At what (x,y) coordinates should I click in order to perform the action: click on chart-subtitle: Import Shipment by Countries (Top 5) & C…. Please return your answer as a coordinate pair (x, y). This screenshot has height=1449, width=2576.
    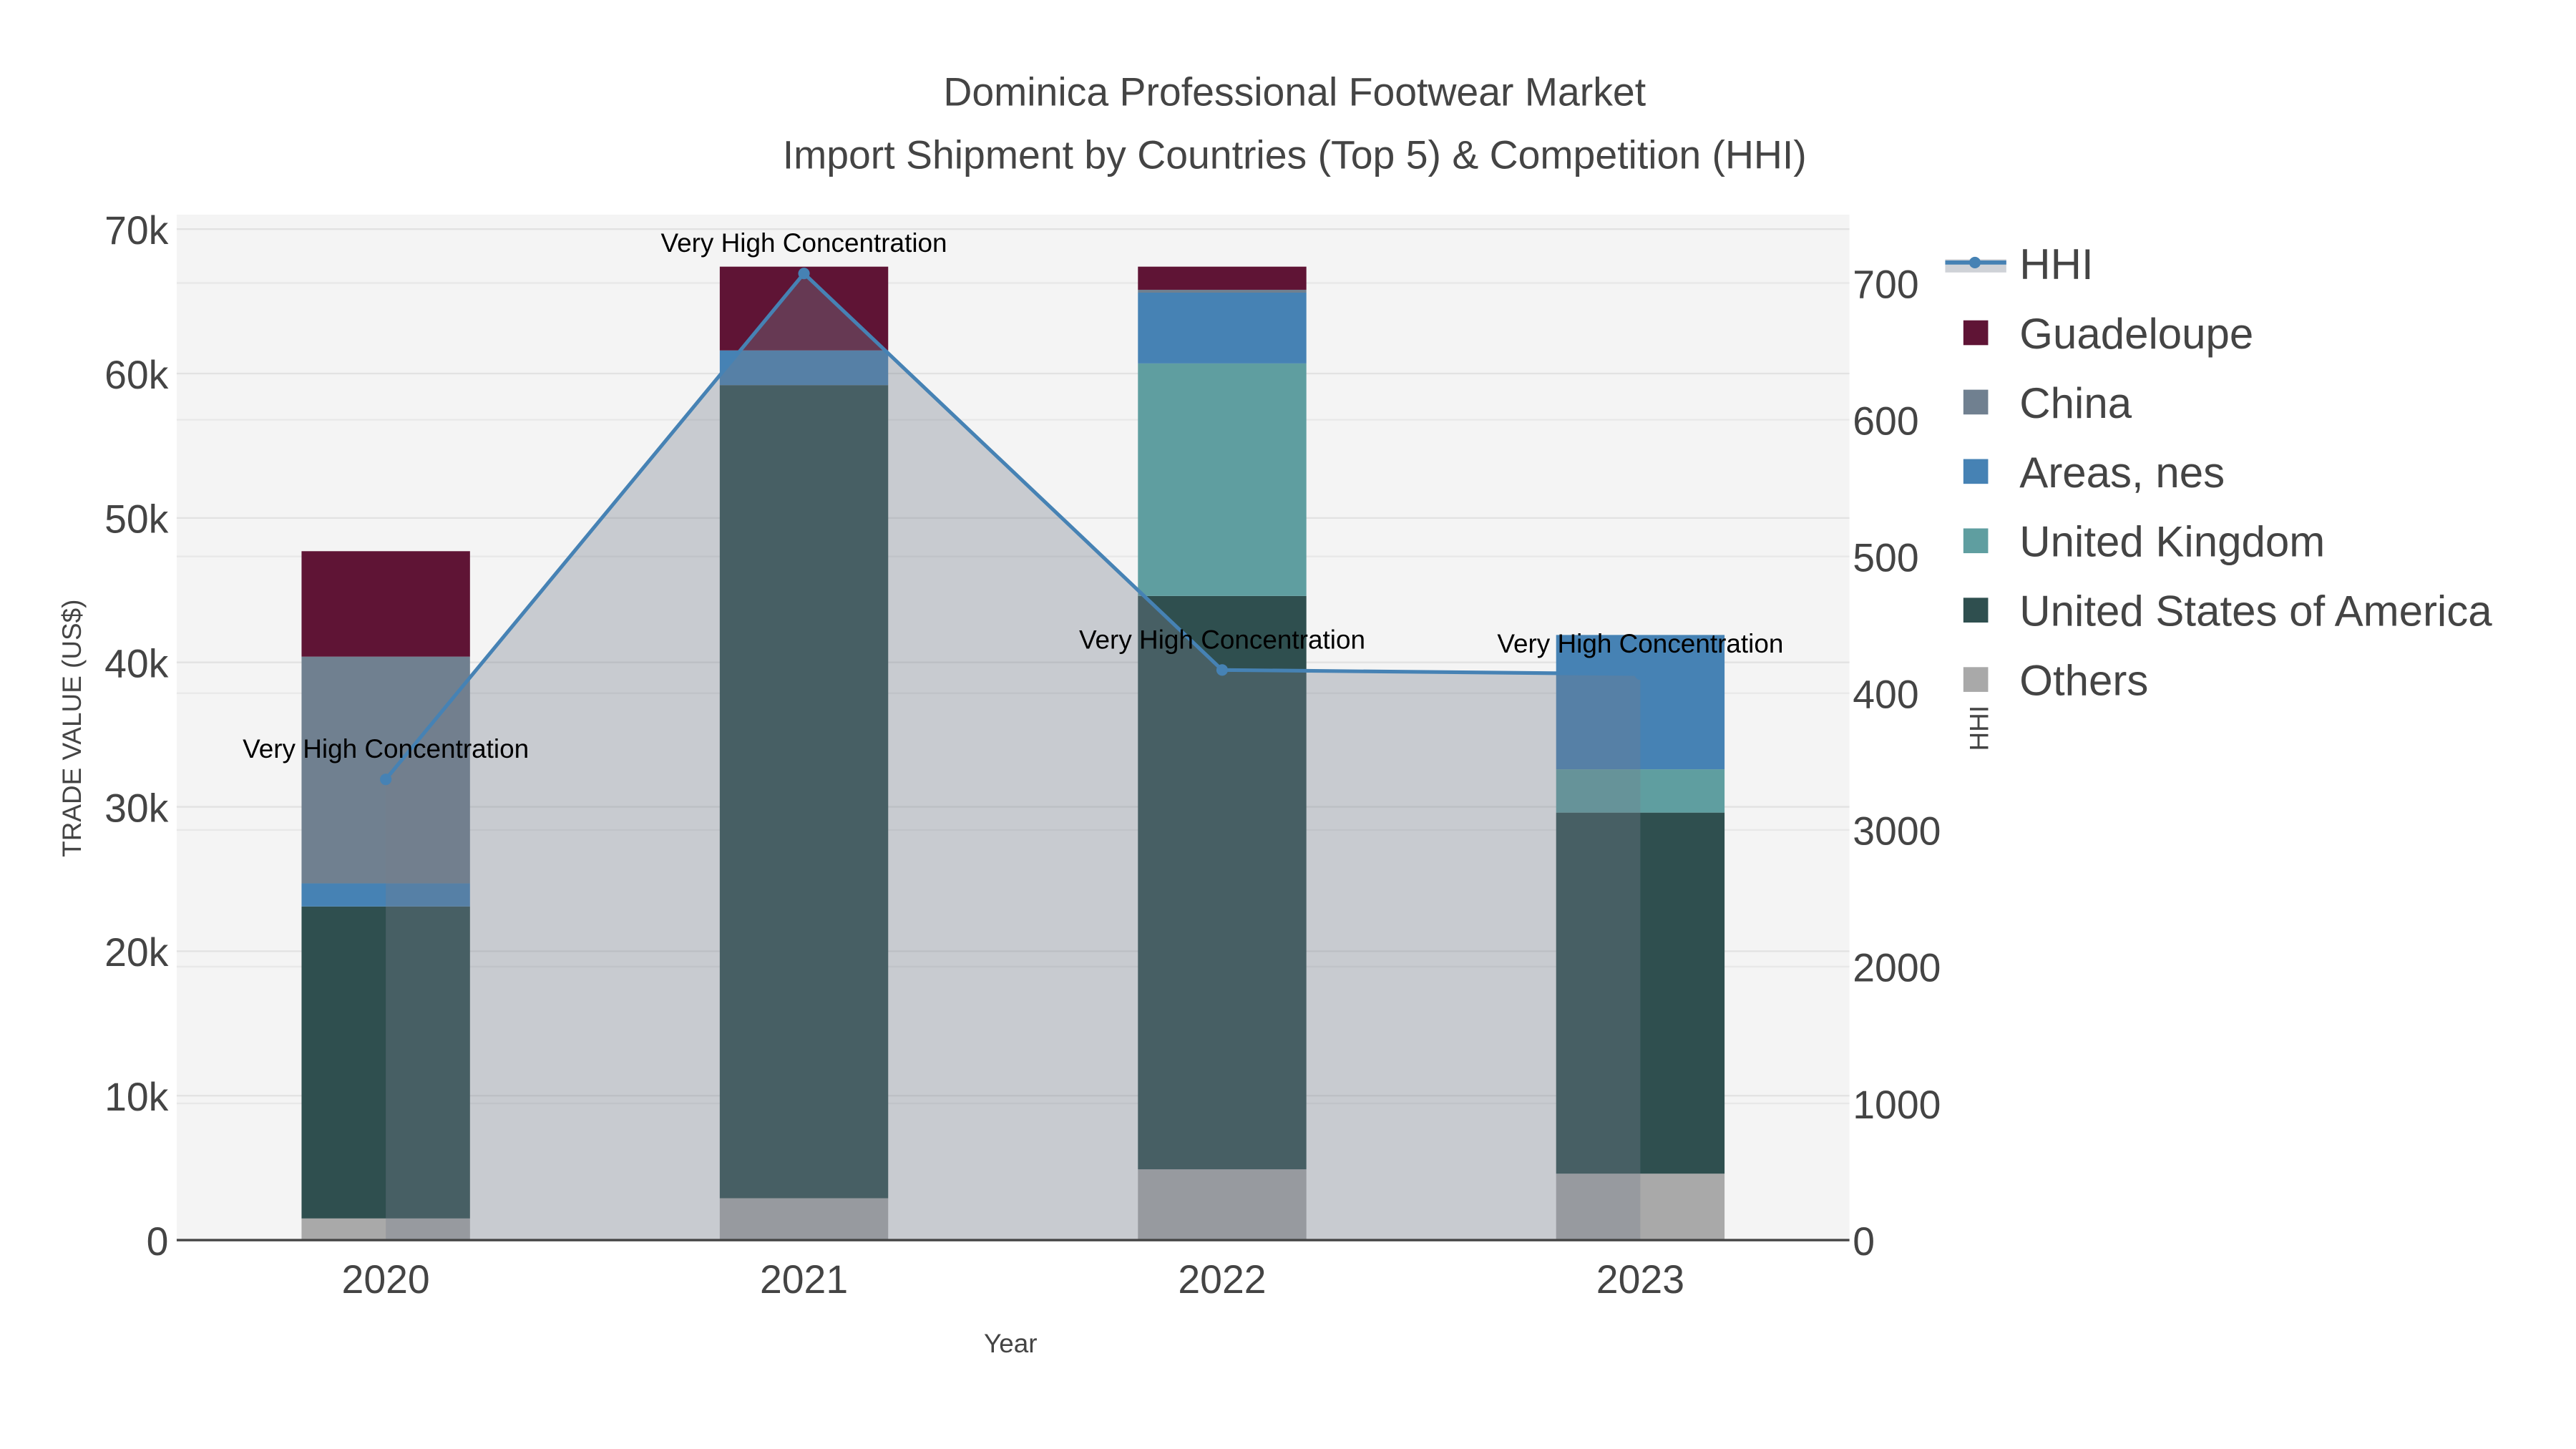
    Looking at the image, I should click on (1295, 154).